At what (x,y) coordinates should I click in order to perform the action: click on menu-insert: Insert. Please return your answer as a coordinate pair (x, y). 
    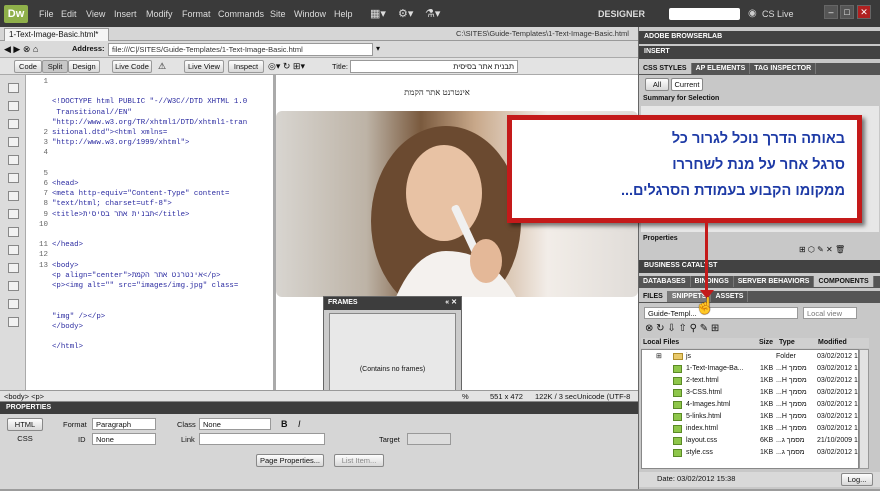
    Looking at the image, I should click on (125, 14).